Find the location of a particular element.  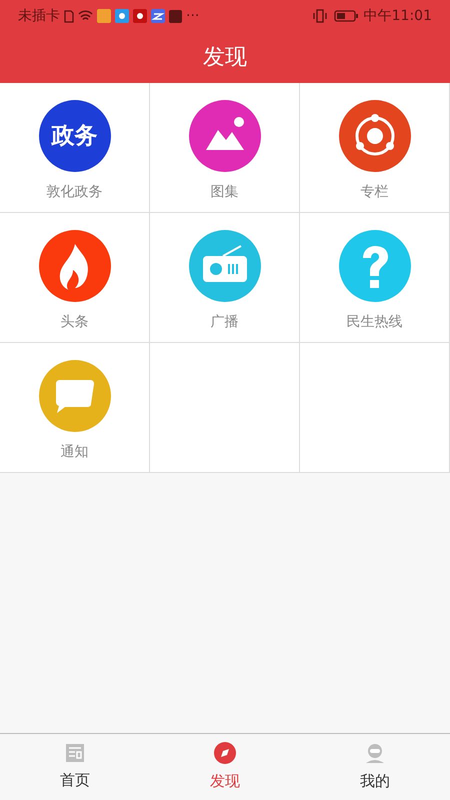

feature-item: 民生热线 is located at coordinates (374, 281).